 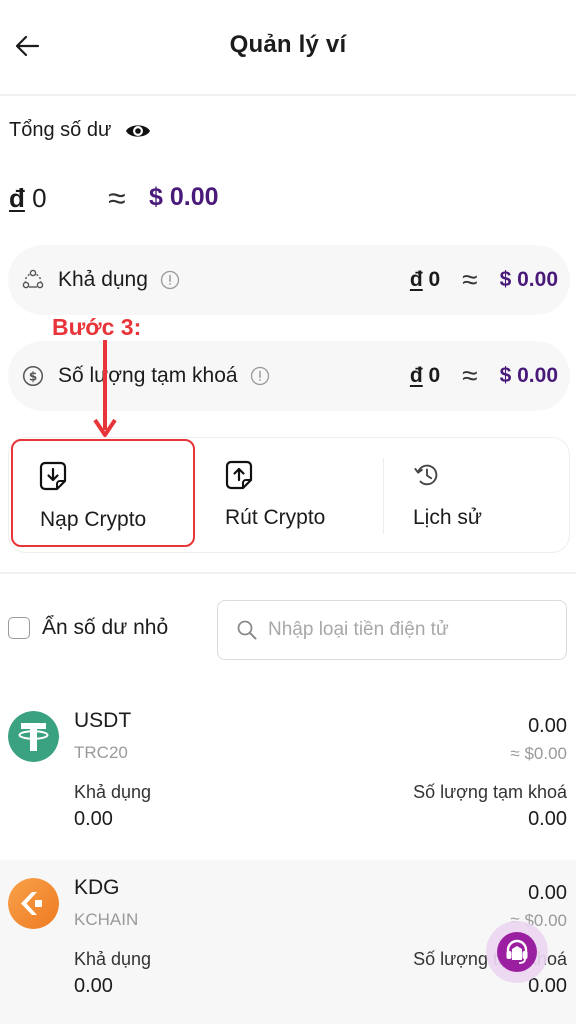 I want to click on locked-usd: $ 0.00, so click(x=528, y=375).